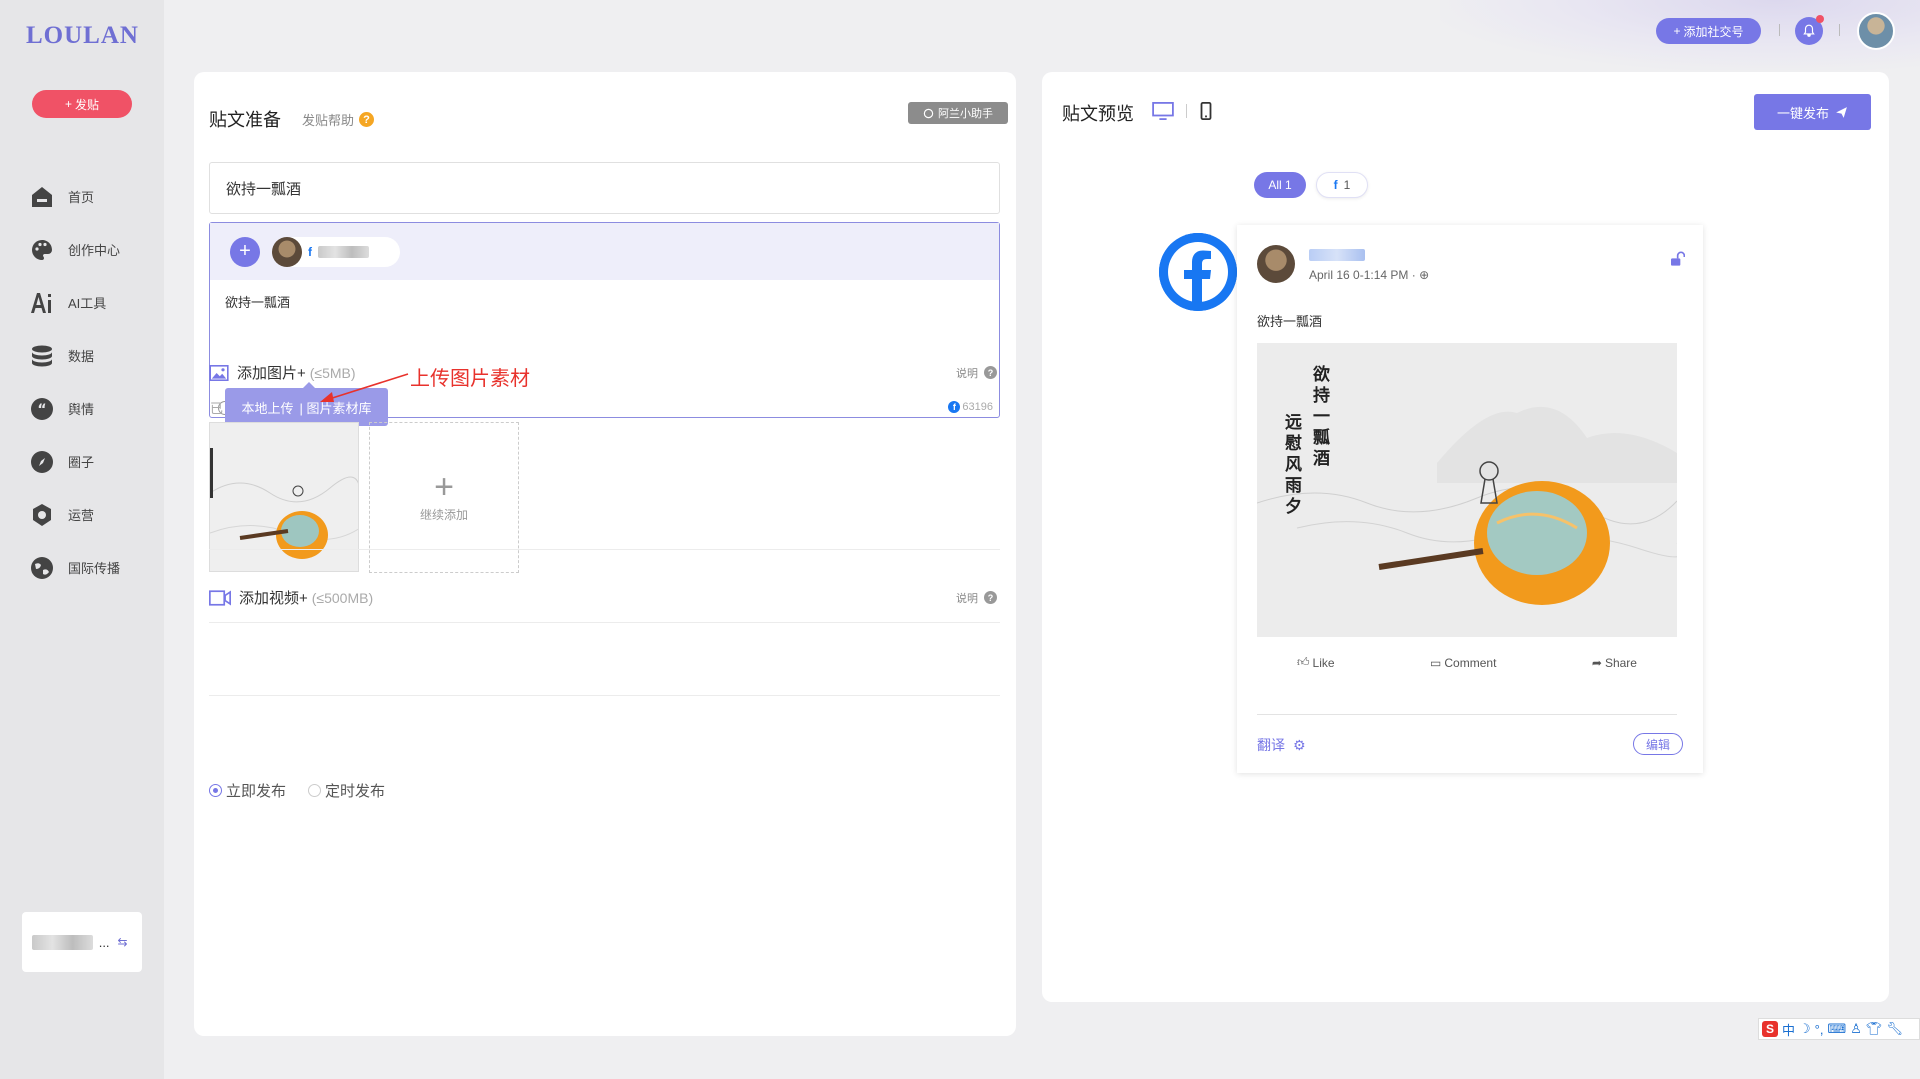 This screenshot has width=1920, height=1079. Describe the element at coordinates (1299, 745) in the screenshot. I see `gear-icon: ⚙` at that location.